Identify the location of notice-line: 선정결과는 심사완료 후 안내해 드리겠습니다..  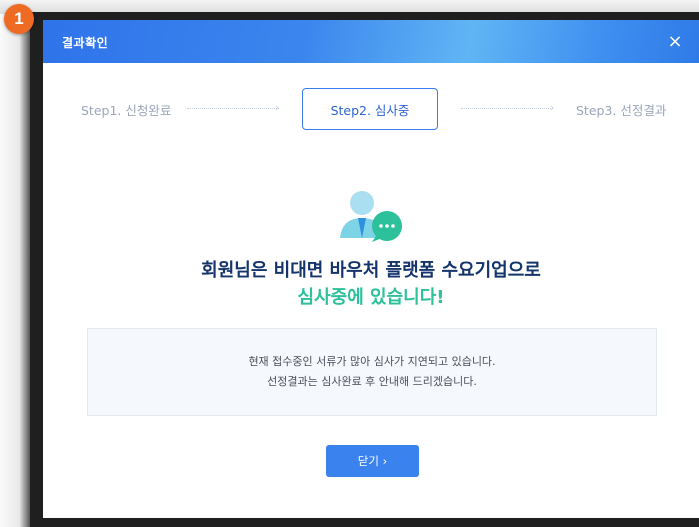
(372, 381).